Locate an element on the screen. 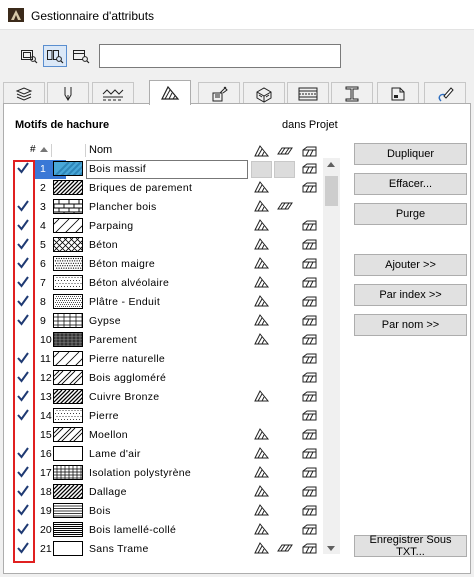  add-button: Ajouter >> is located at coordinates (410, 265).